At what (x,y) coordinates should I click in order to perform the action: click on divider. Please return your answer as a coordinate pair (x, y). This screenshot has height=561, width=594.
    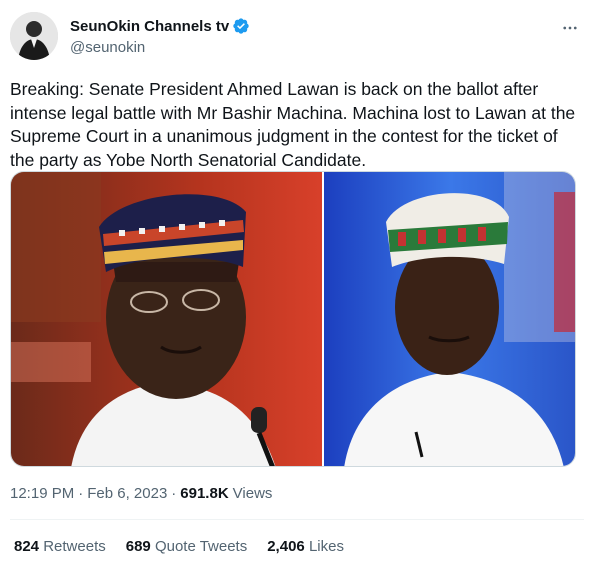
    Looking at the image, I should click on (297, 519).